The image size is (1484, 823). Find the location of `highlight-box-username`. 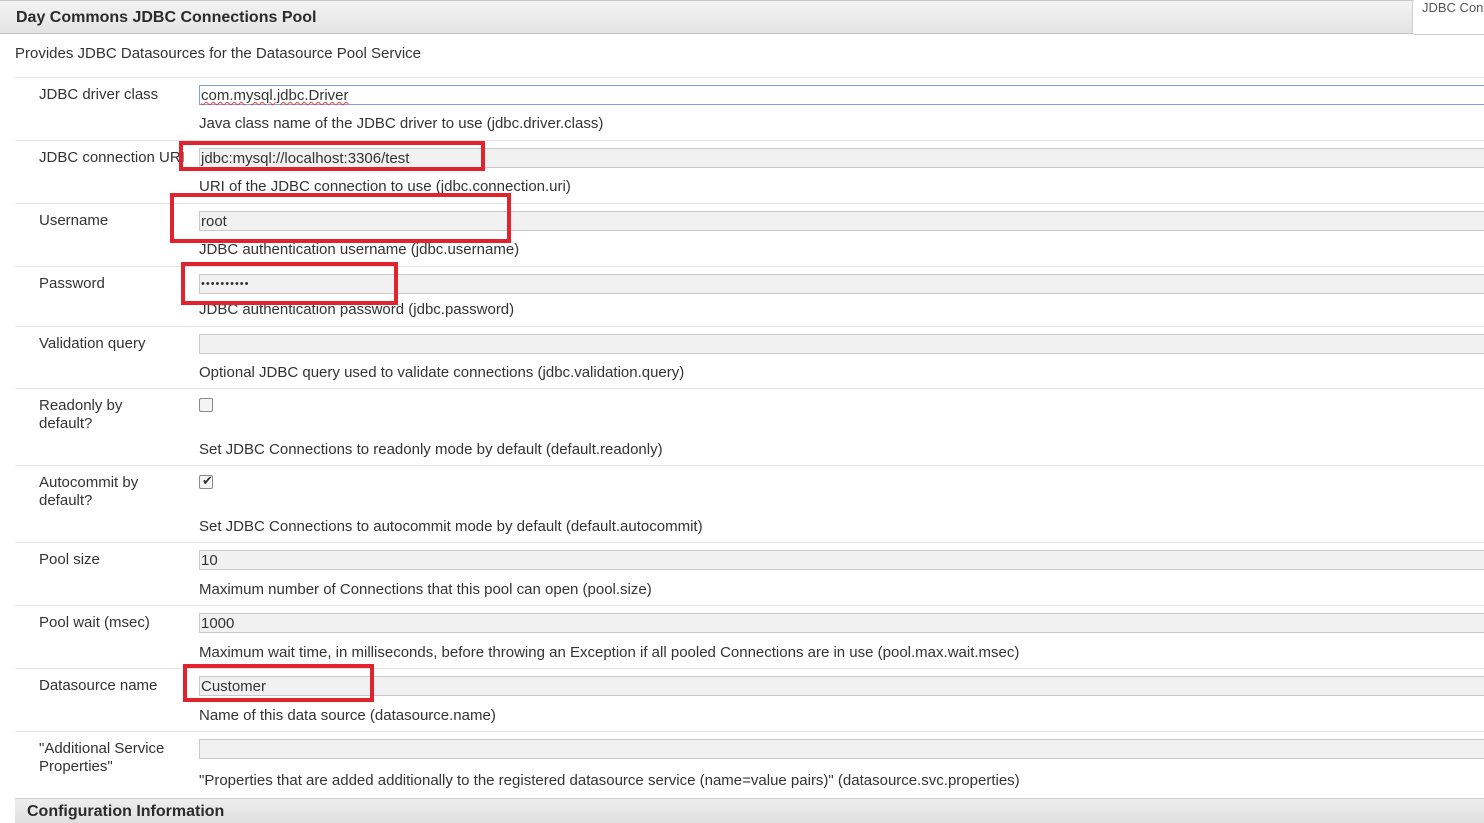

highlight-box-username is located at coordinates (340, 218).